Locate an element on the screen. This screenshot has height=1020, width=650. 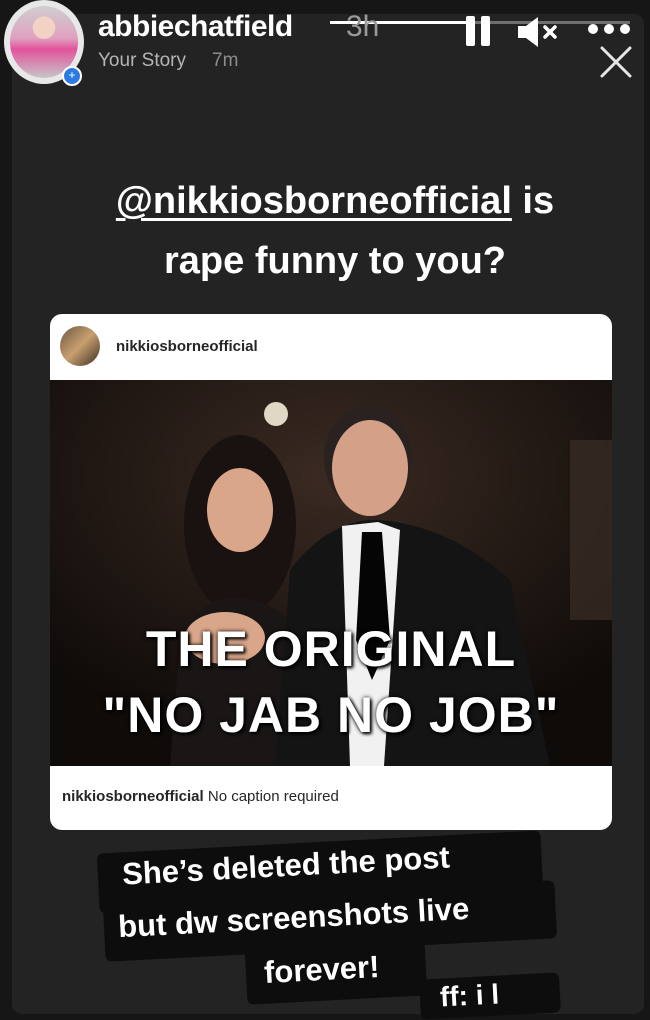
post-avatar is located at coordinates (80, 346).